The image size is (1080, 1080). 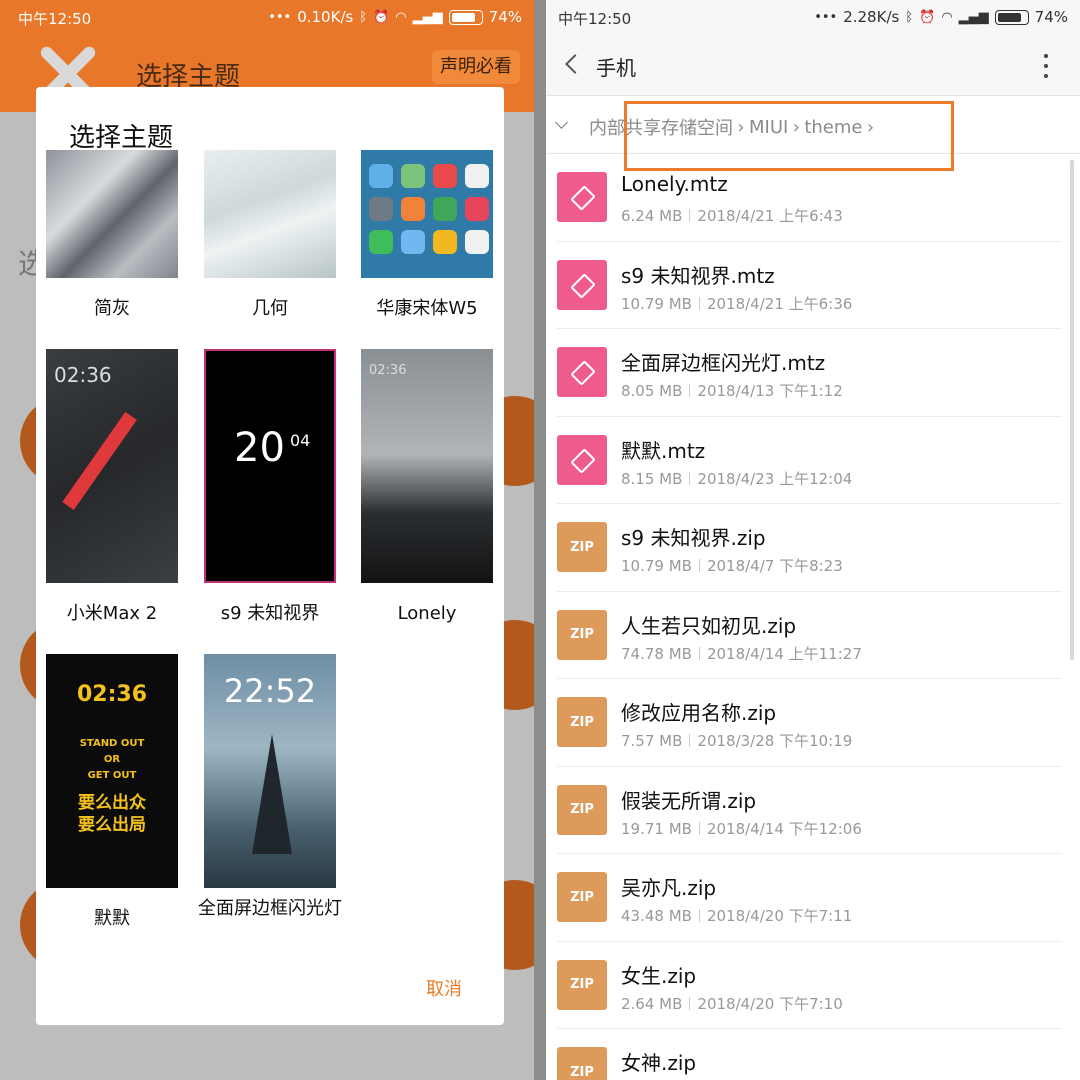 I want to click on file-name: Lonely.mtz, so click(x=674, y=184).